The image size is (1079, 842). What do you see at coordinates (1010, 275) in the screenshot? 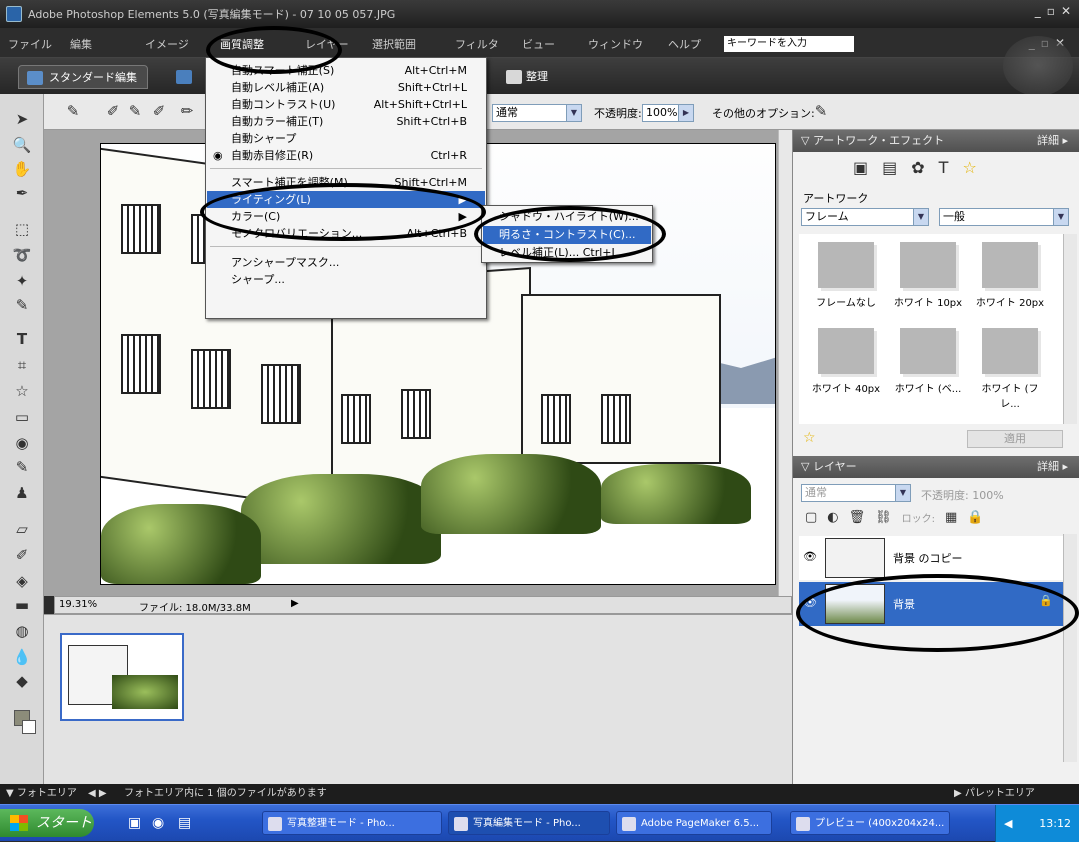
I see `artwork-item: ホワイト 20px` at bounding box center [1010, 275].